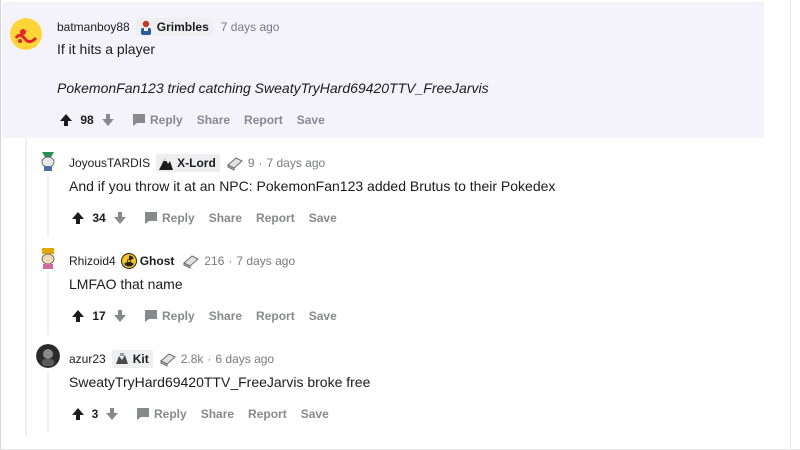 Image resolution: width=800 pixels, height=450 pixels. I want to click on user-flair: Ghost, so click(147, 261).